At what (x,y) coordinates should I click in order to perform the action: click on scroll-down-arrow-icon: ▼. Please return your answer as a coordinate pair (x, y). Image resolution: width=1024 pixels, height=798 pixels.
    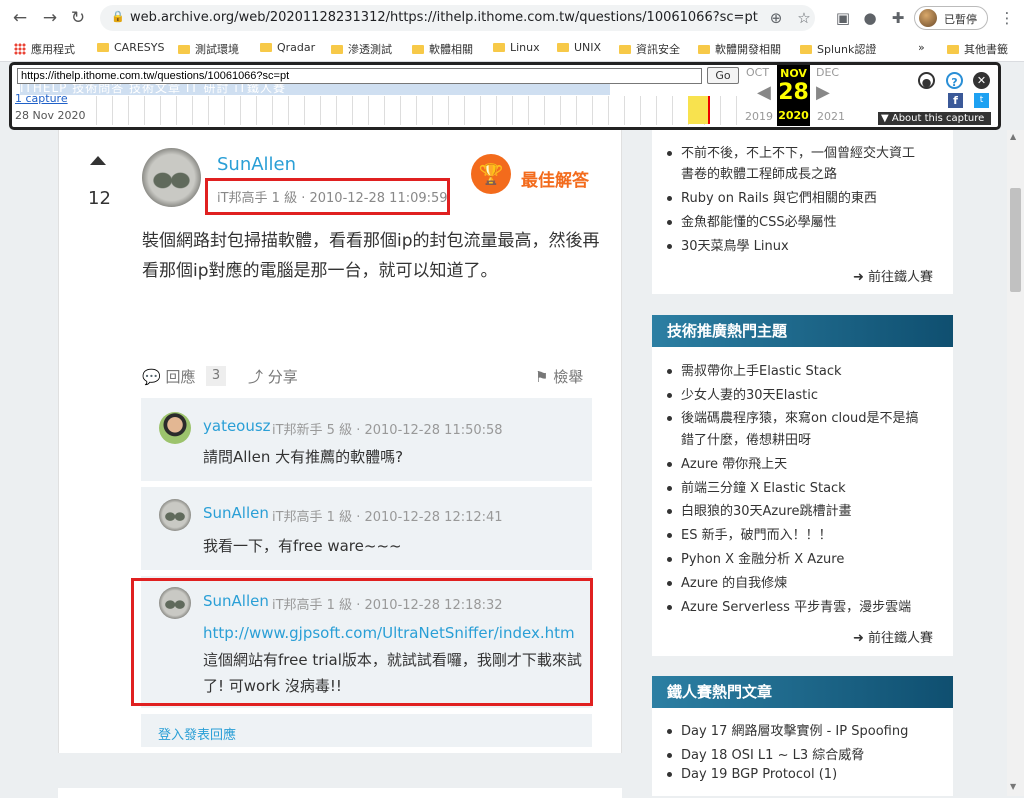
    Looking at the image, I should click on (1013, 786).